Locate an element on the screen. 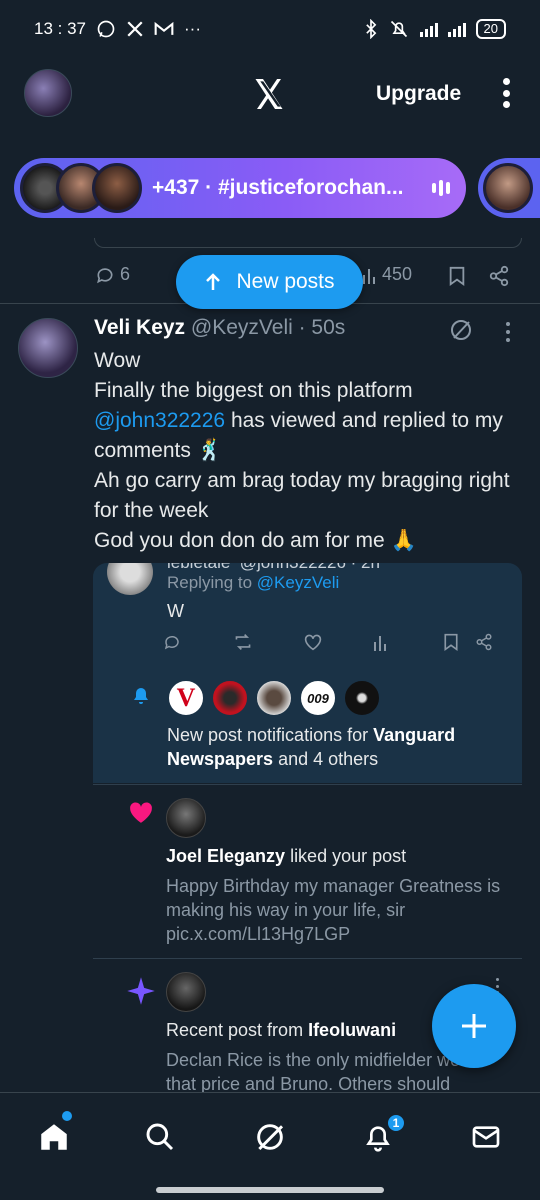 This screenshot has width=540, height=1200. nav-grok is located at coordinates (270, 1137).